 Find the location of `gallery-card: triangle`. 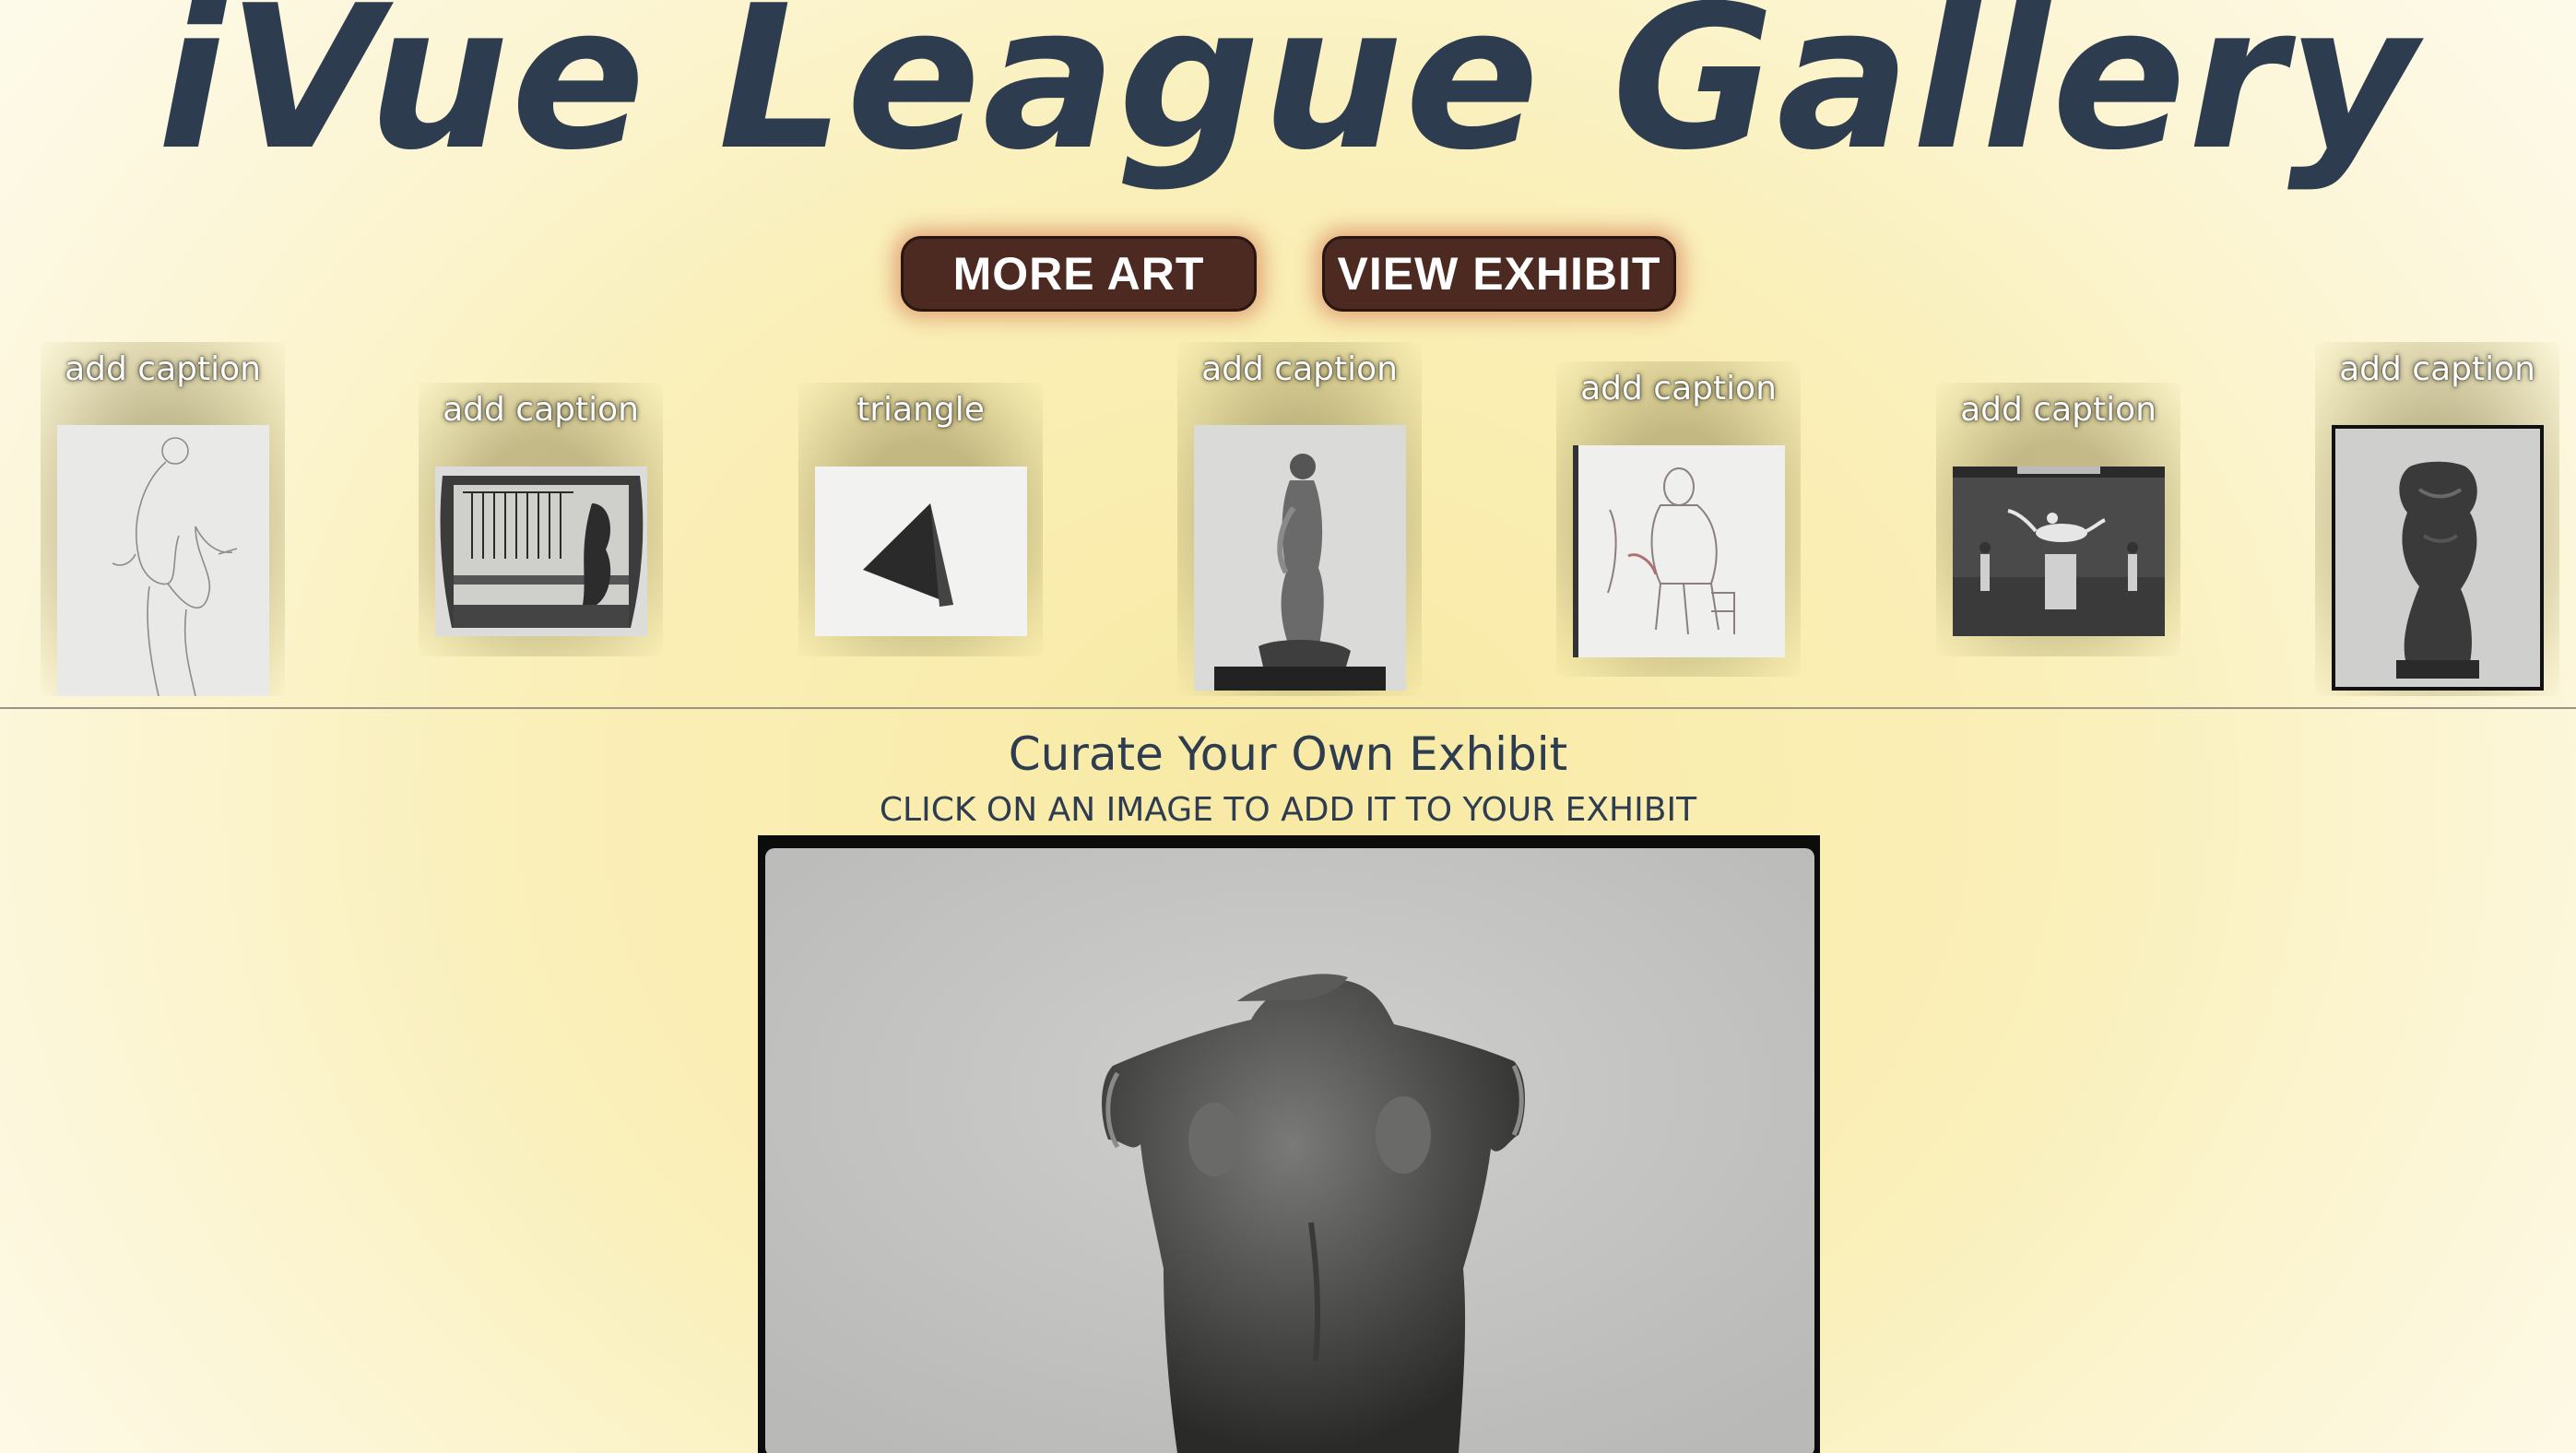

gallery-card: triangle is located at coordinates (920, 519).